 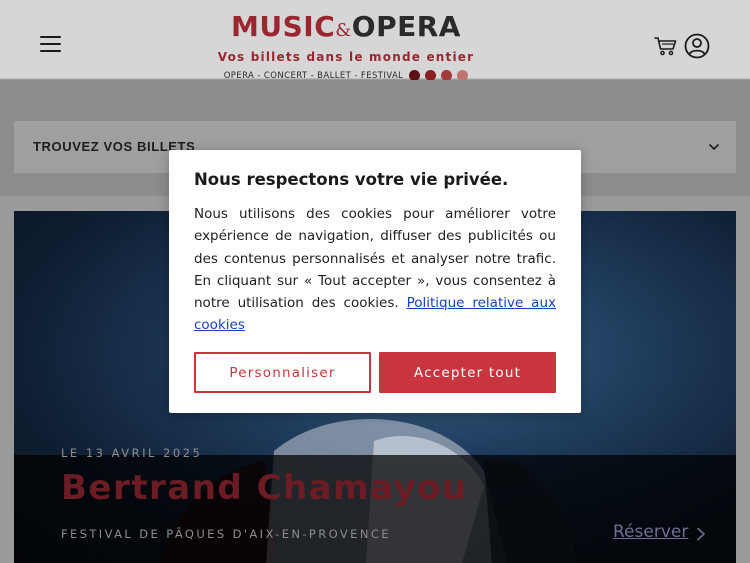 What do you see at coordinates (282, 372) in the screenshot?
I see `customize-button: Personnaliser` at bounding box center [282, 372].